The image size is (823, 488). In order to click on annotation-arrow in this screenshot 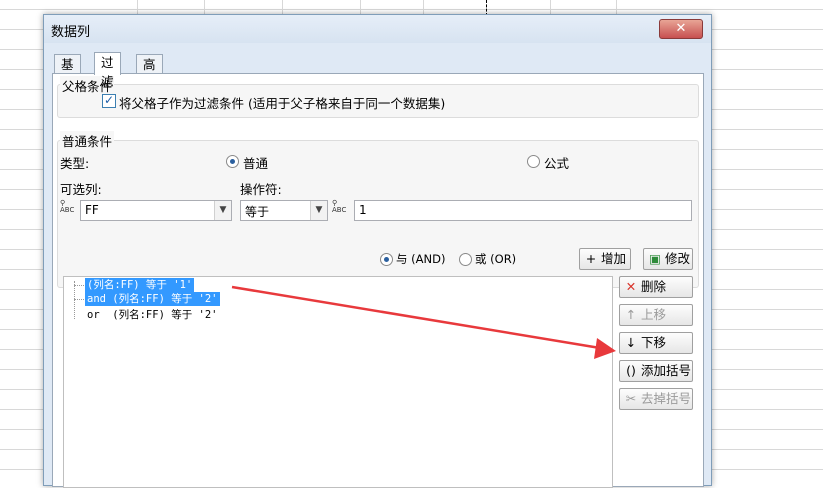, I will do `click(423, 322)`.